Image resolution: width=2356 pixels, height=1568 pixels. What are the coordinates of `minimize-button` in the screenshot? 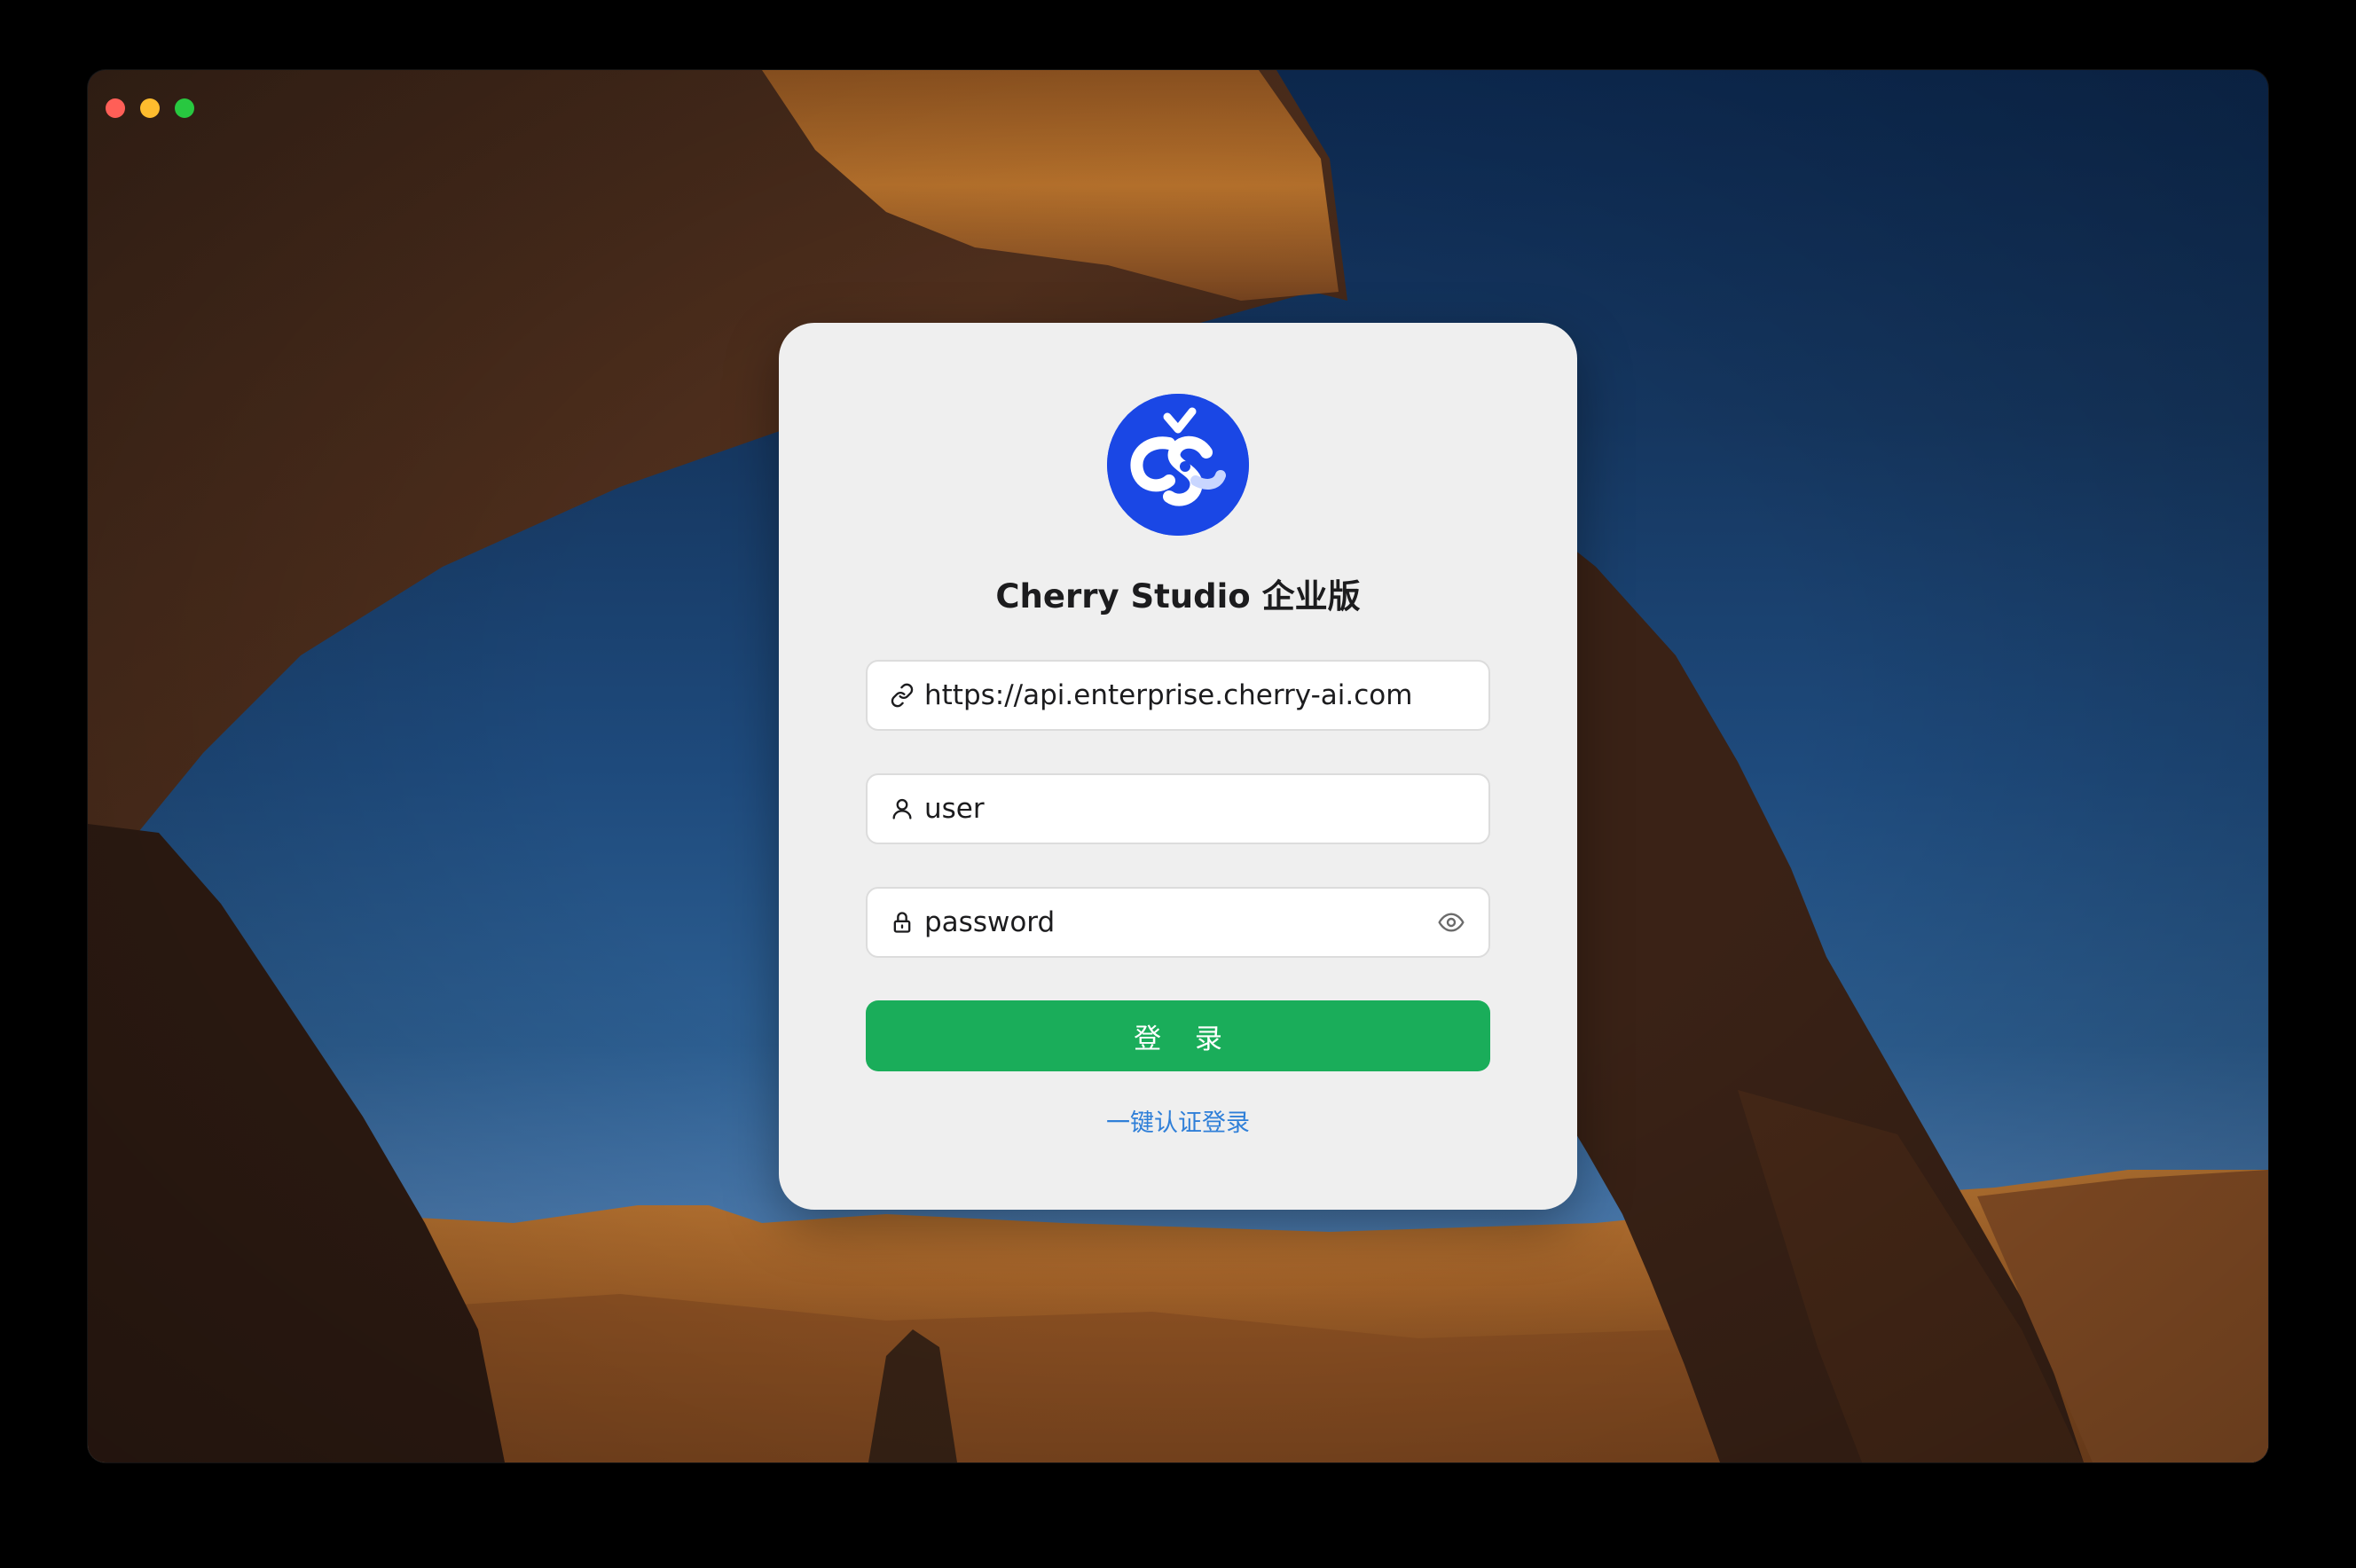 It's located at (150, 108).